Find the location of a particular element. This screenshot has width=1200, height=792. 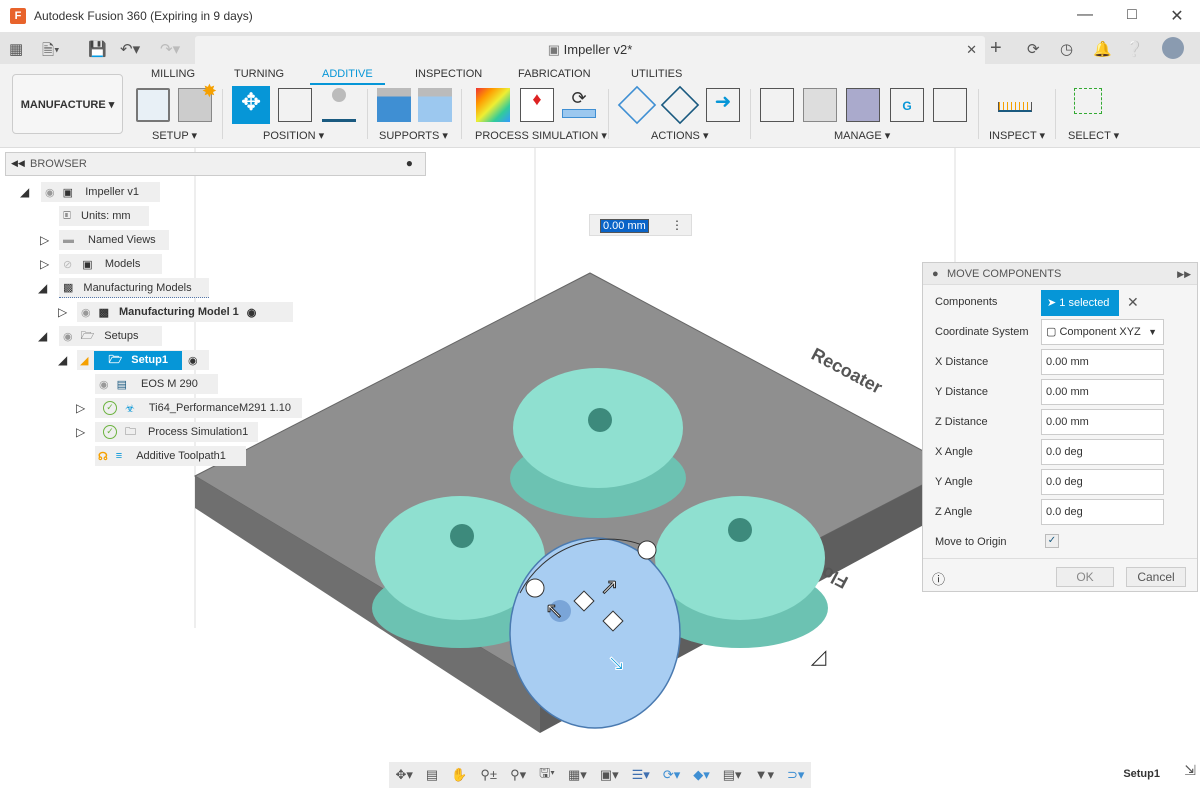

machine-icon is located at coordinates (863, 105).